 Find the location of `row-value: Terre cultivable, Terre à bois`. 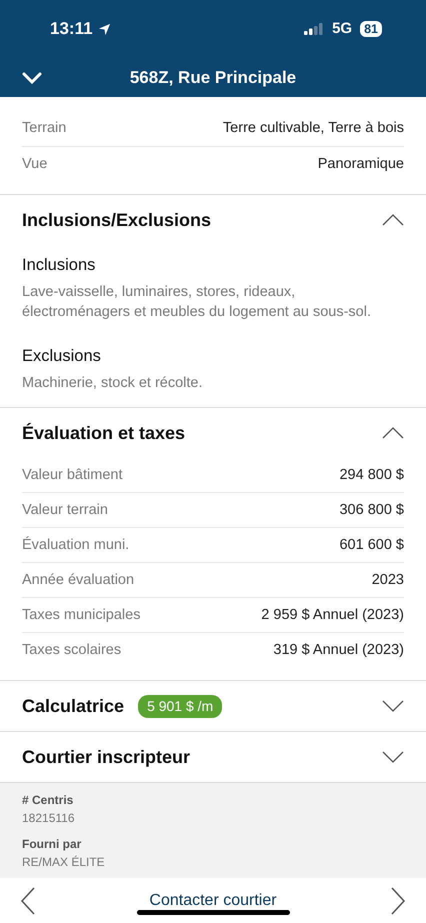

row-value: Terre cultivable, Terre à bois is located at coordinates (313, 128).